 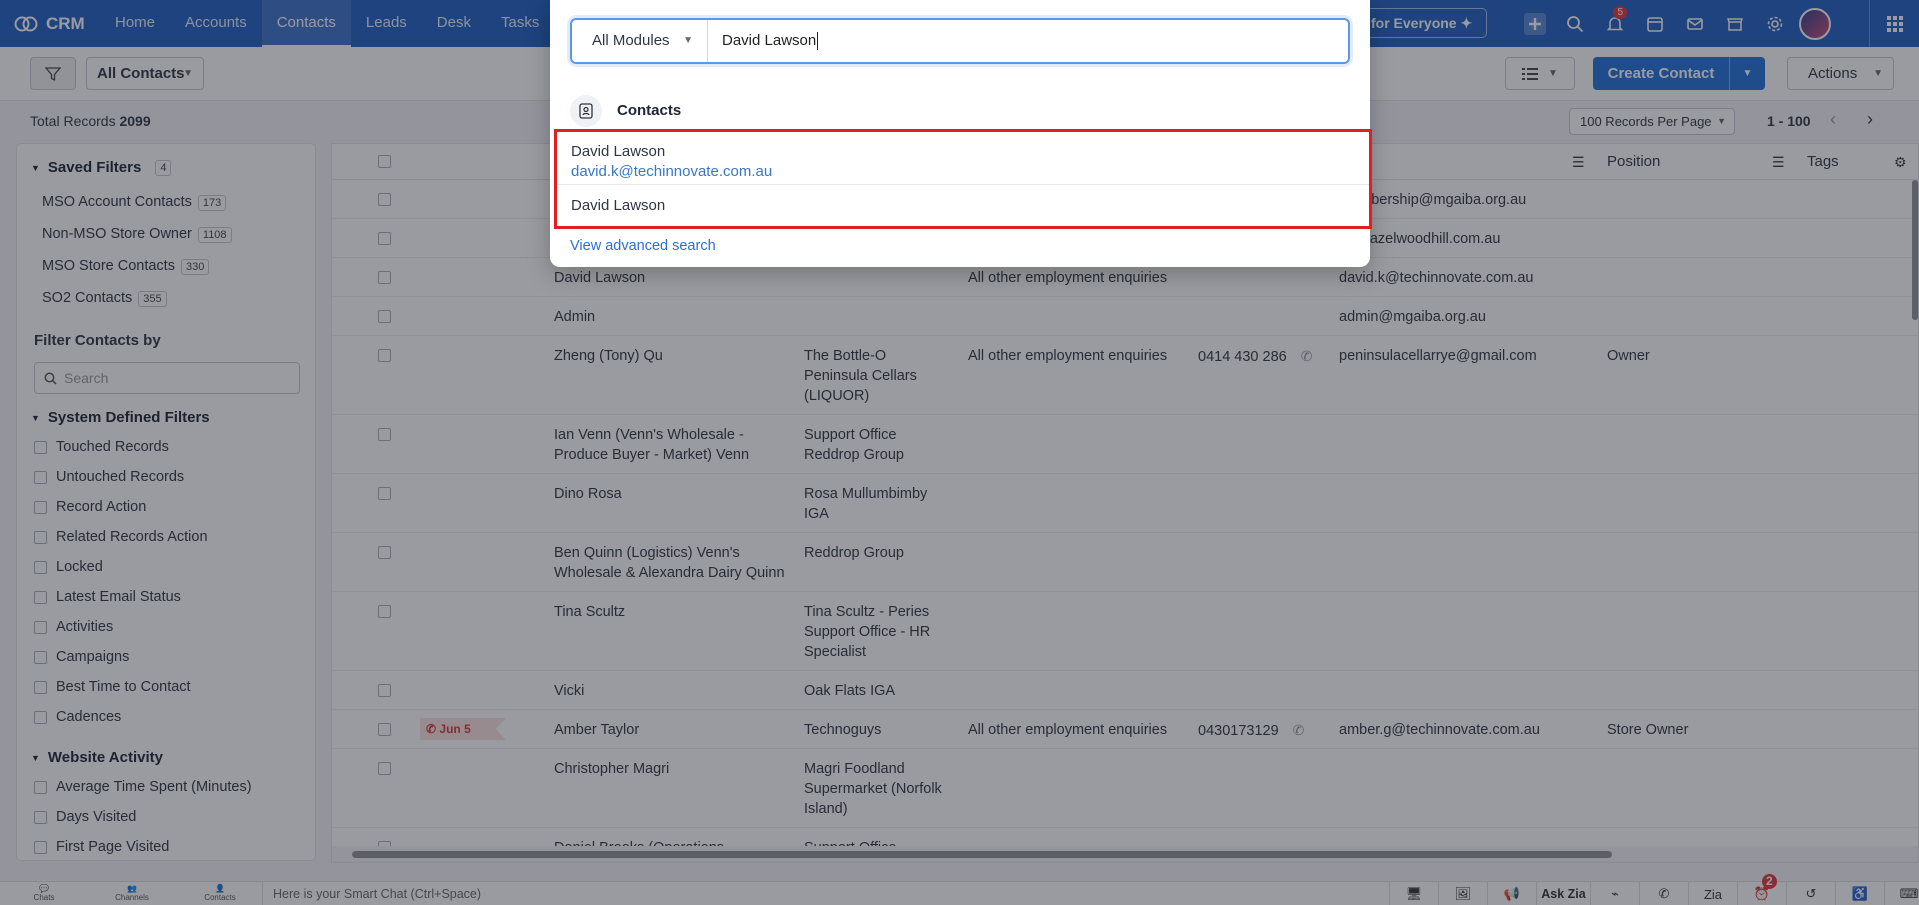 I want to click on search-query: David Lawson, so click(x=769, y=40).